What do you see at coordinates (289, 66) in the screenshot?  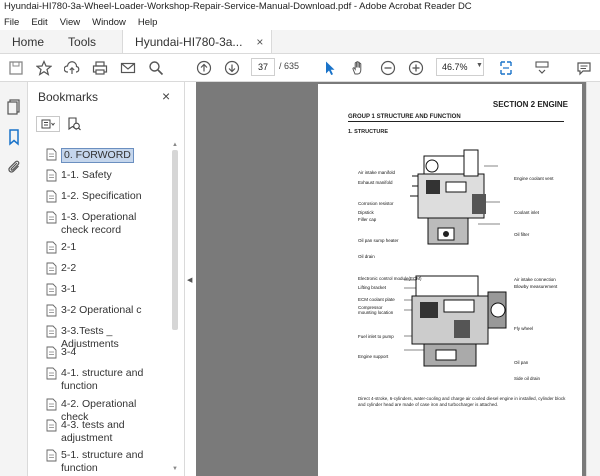 I see `page-total: / 635` at bounding box center [289, 66].